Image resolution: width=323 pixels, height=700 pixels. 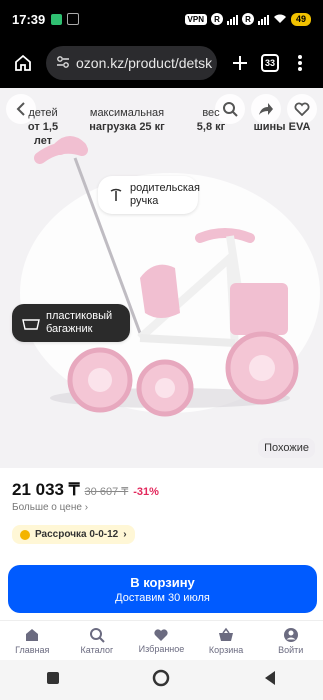 What do you see at coordinates (127, 127) in the screenshot?
I see `spec-load-value: нагрузка 25 кг` at bounding box center [127, 127].